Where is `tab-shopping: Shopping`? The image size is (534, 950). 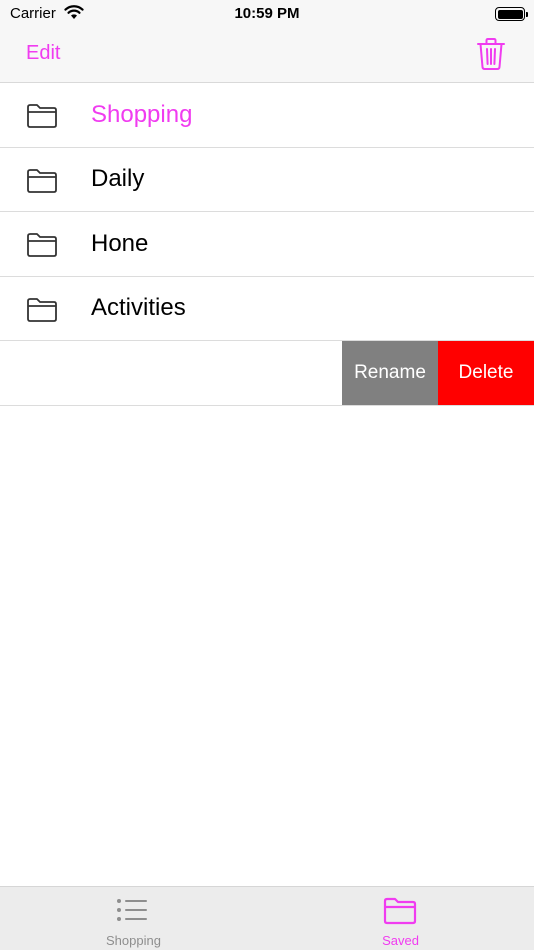 tab-shopping: Shopping is located at coordinates (133, 918).